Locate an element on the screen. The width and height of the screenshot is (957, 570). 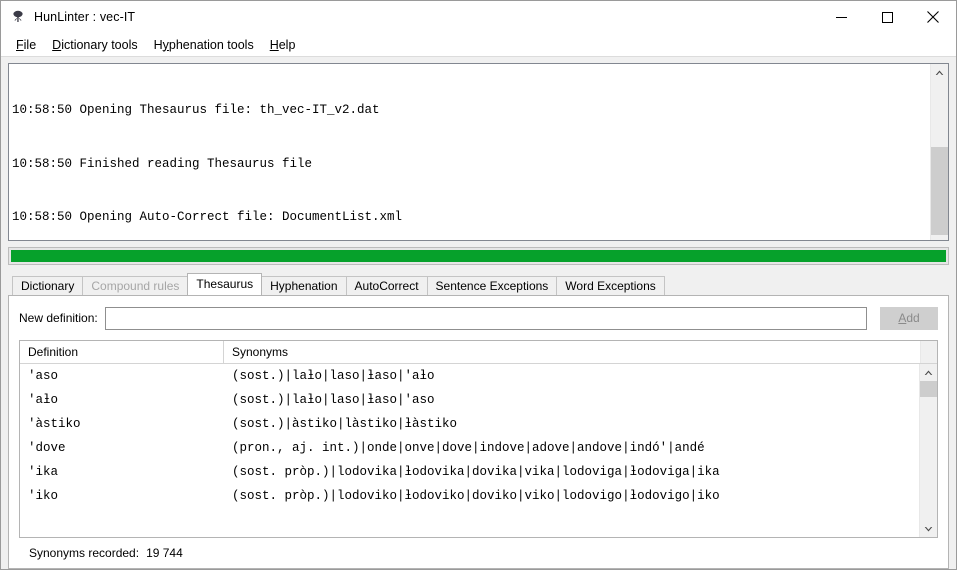
tab-dictionary-label: Dictionary is located at coordinates (48, 286).